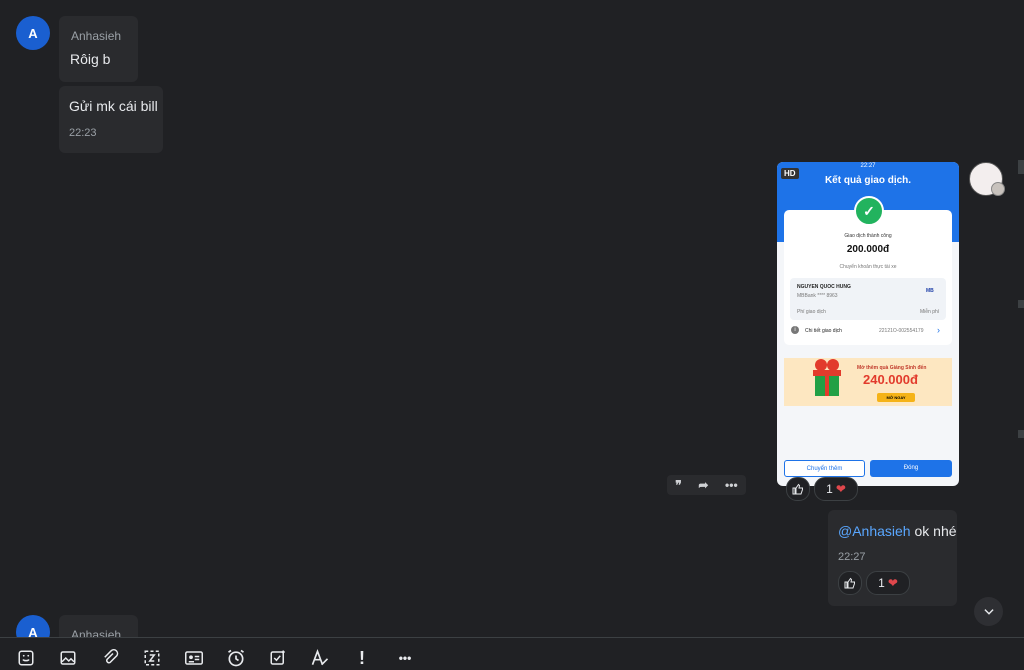 The width and height of the screenshot is (1024, 670). What do you see at coordinates (868, 249) in the screenshot?
I see `amount: 200.000đ` at bounding box center [868, 249].